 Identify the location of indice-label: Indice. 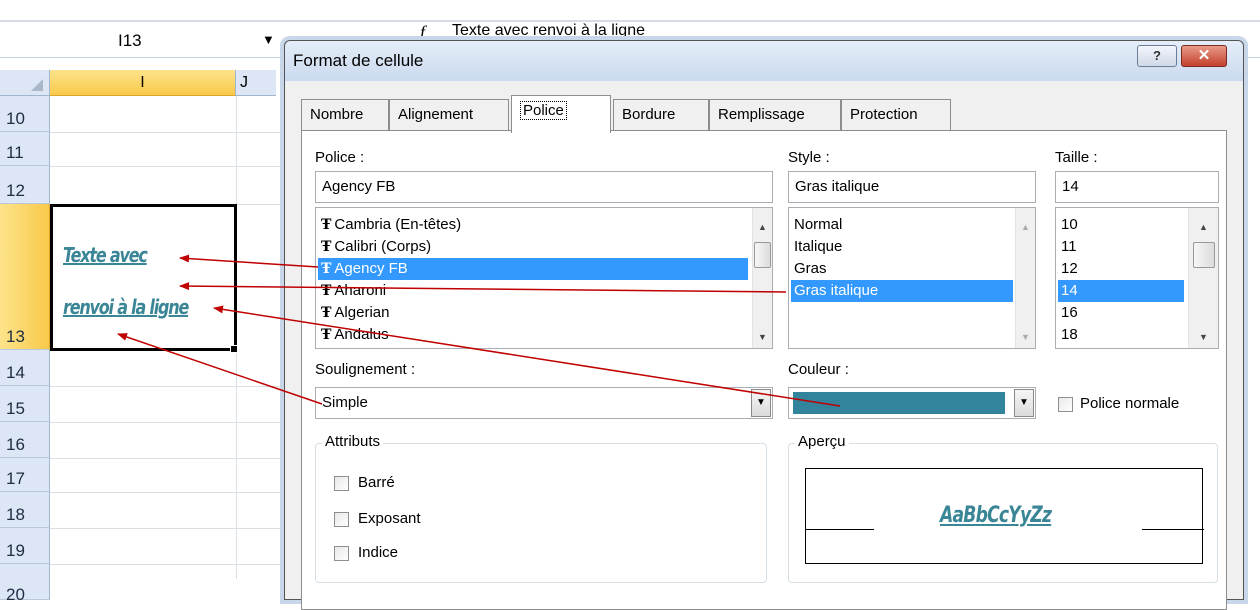
(378, 552).